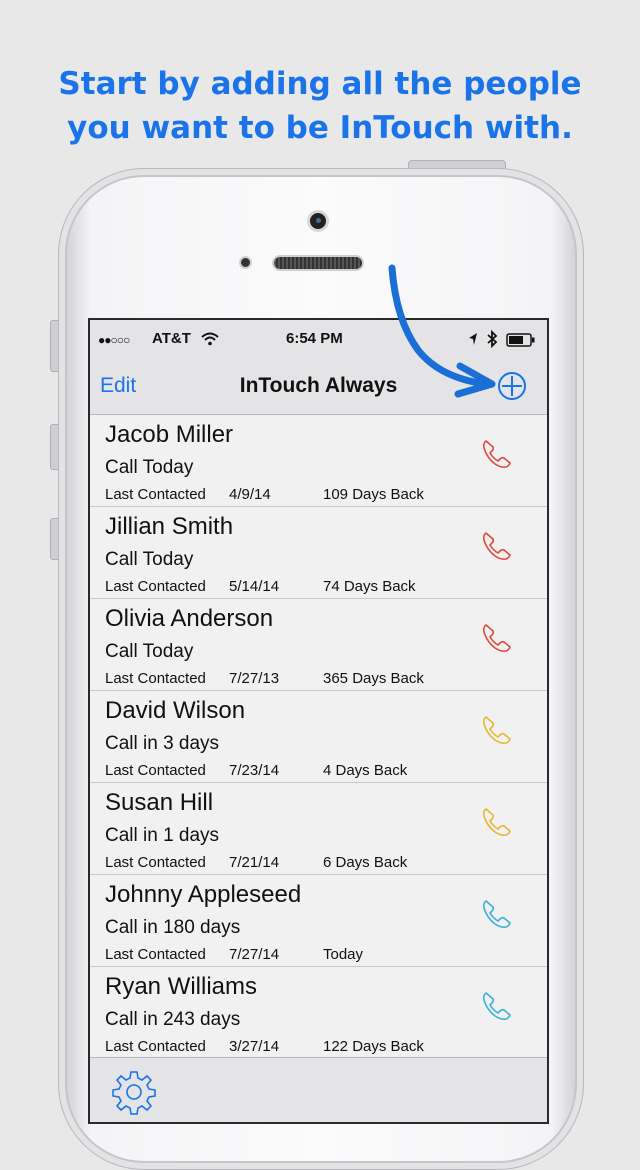 The image size is (640, 1170). Describe the element at coordinates (175, 710) in the screenshot. I see `contact-name: David Wilson` at that location.